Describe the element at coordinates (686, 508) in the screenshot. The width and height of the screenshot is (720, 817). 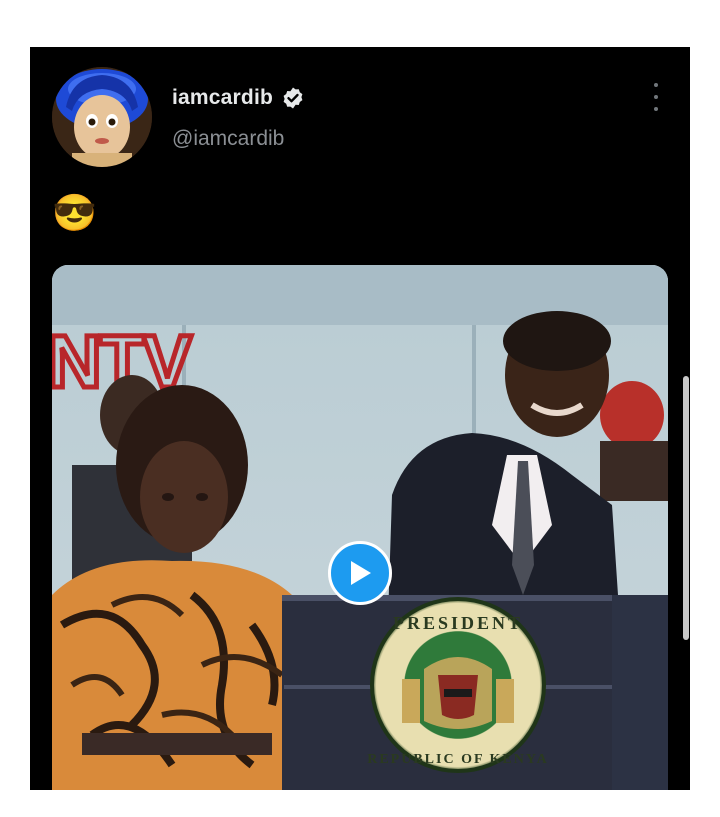
I see `scrollbar` at that location.